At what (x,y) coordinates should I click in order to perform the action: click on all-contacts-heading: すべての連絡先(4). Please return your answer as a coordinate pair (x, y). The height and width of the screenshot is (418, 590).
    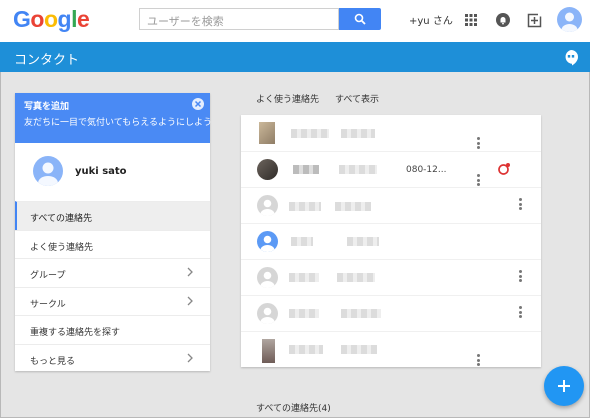
    Looking at the image, I should click on (293, 409).